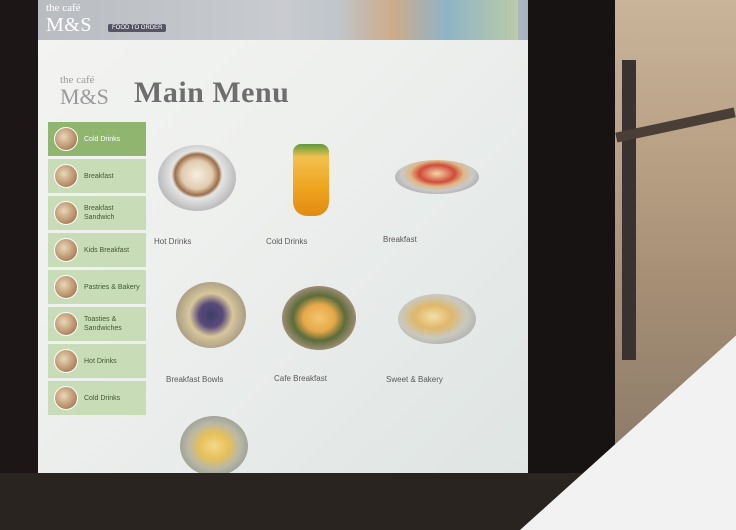 The width and height of the screenshot is (736, 530). What do you see at coordinates (107, 250) in the screenshot?
I see `sidebar-item-label: Kids Breakfast` at bounding box center [107, 250].